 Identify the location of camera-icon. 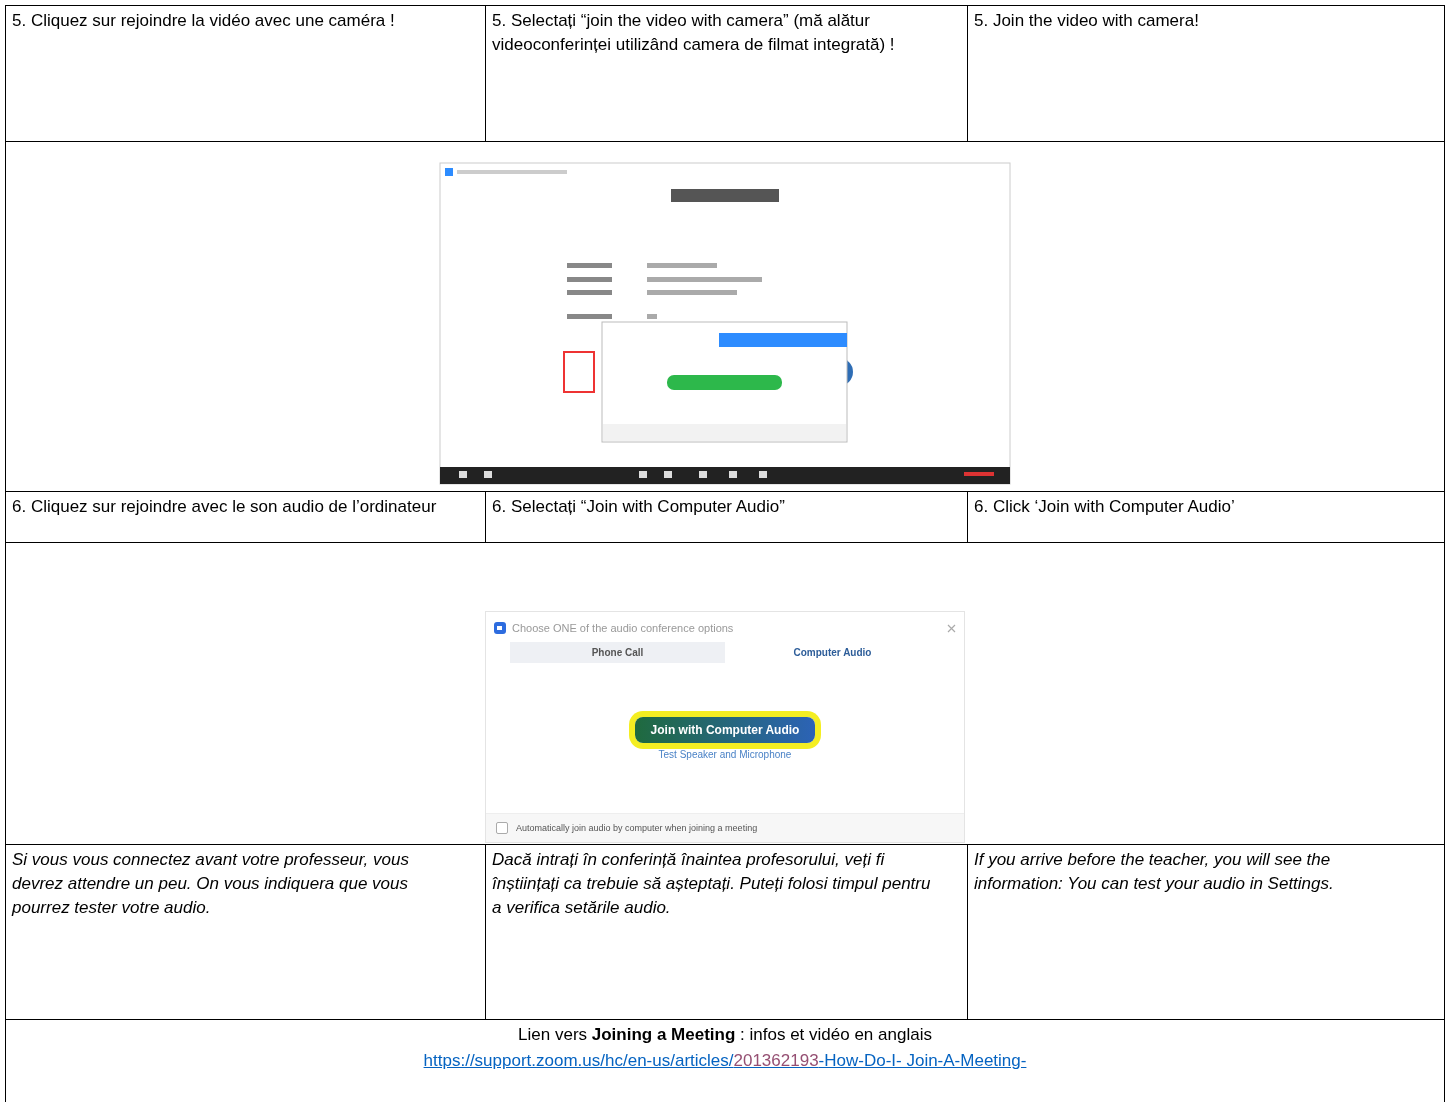
(500, 628).